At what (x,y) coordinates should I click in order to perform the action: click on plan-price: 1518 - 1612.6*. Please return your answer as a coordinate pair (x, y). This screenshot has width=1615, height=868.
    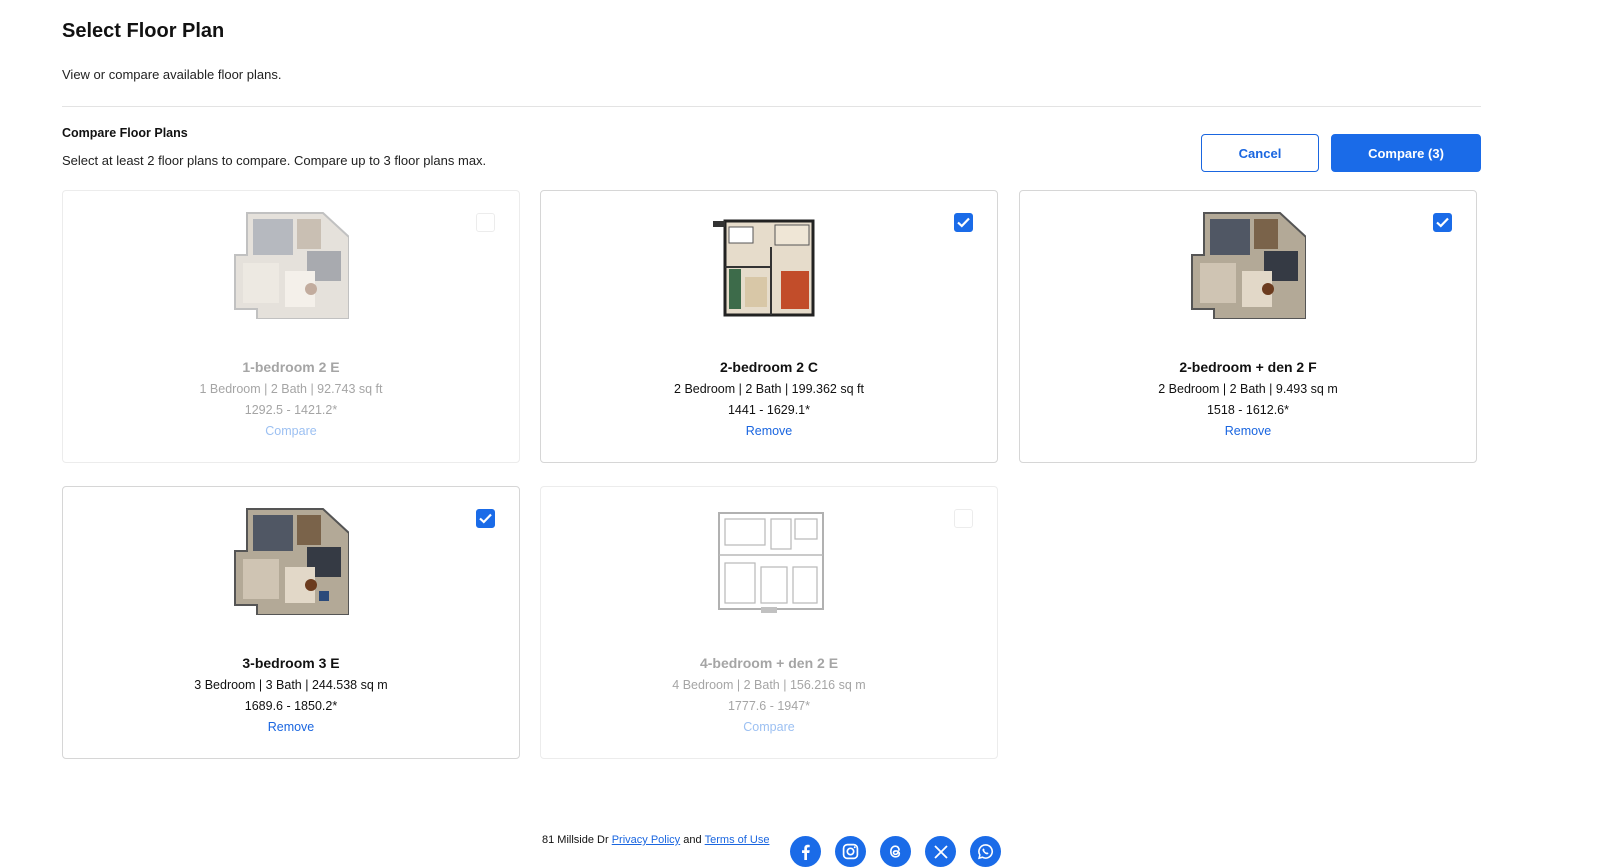
    Looking at the image, I should click on (1247, 410).